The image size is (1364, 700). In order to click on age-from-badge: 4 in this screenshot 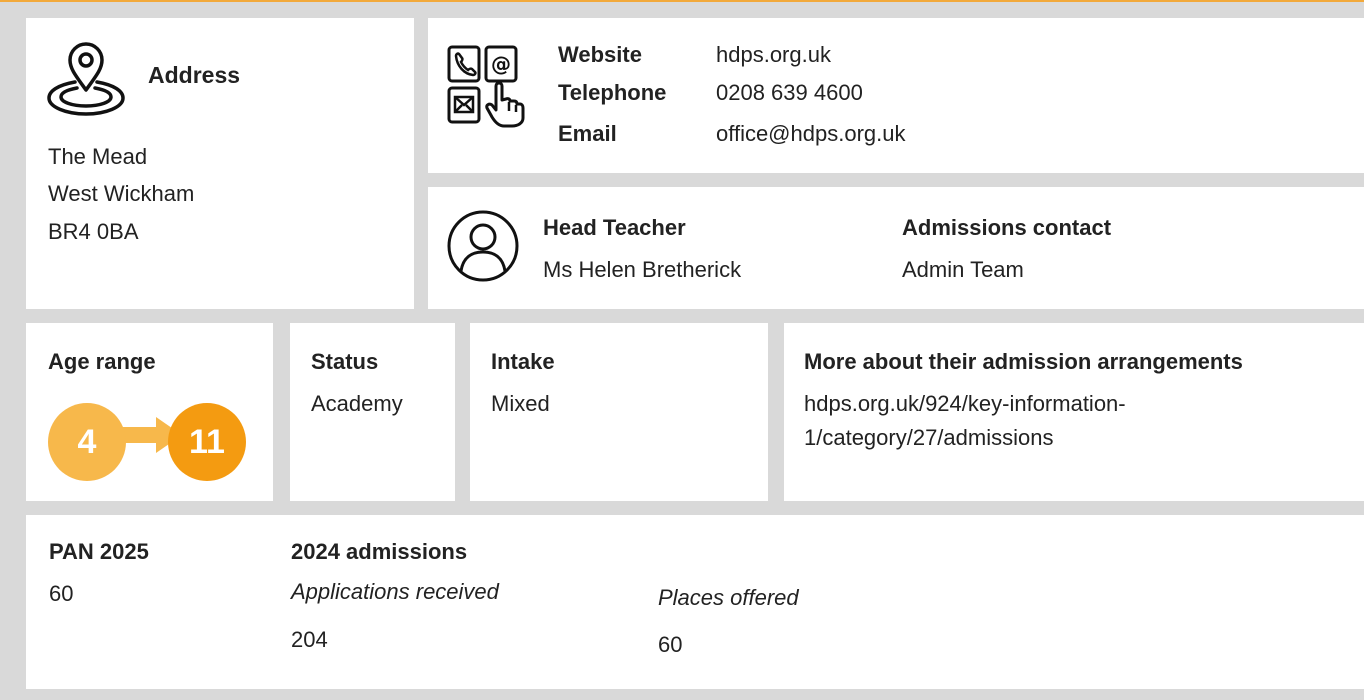, I will do `click(87, 442)`.